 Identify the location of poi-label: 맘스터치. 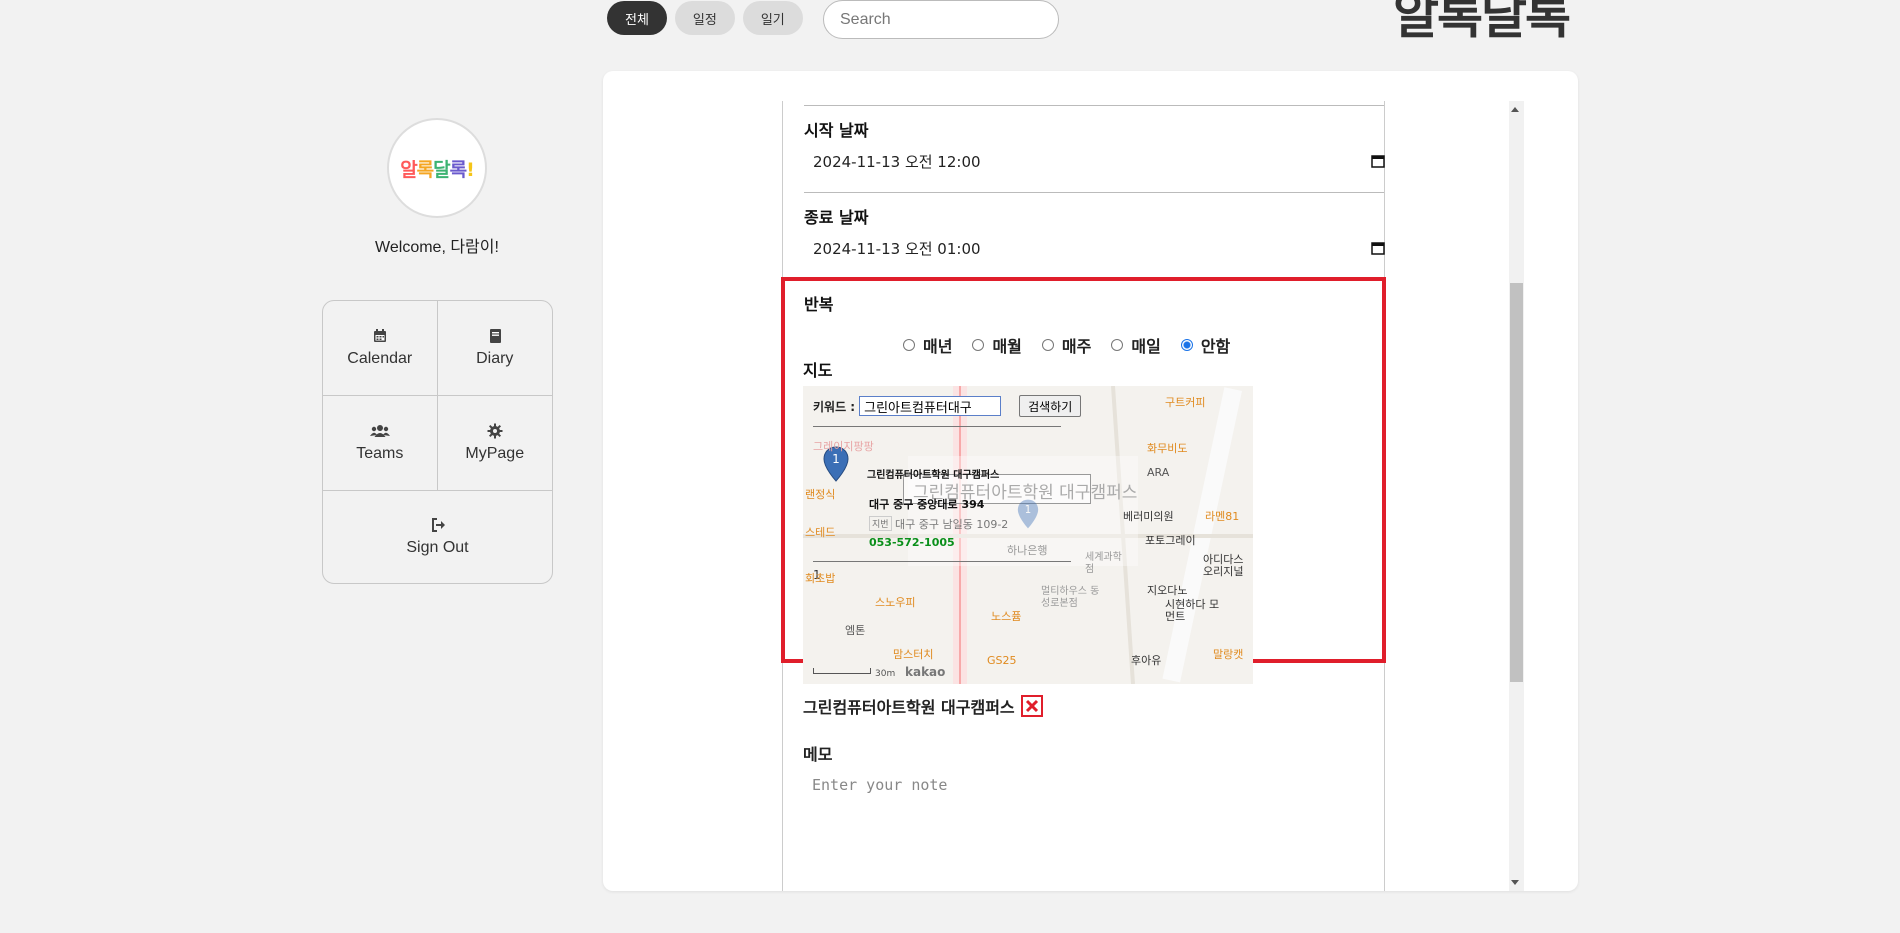
(913, 654).